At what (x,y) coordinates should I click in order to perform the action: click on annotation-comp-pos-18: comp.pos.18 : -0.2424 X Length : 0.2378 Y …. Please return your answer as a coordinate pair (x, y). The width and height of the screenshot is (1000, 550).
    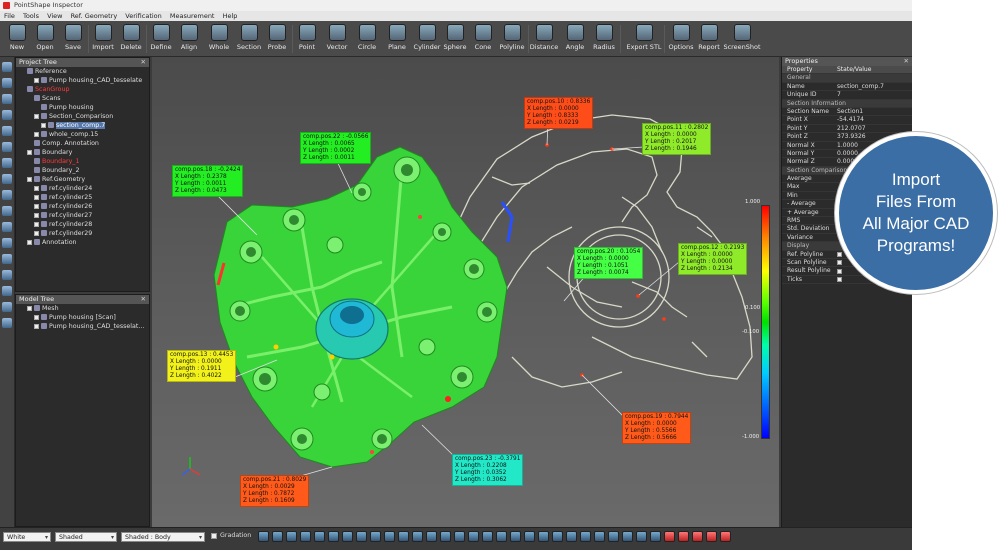
    Looking at the image, I should click on (208, 181).